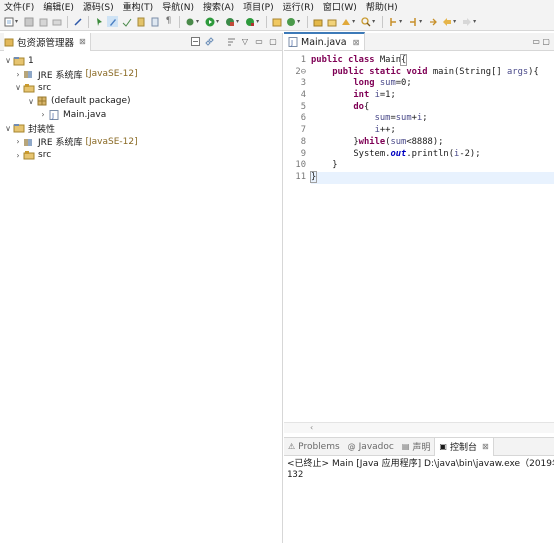  I want to click on new-package-icon, so click(290, 21).